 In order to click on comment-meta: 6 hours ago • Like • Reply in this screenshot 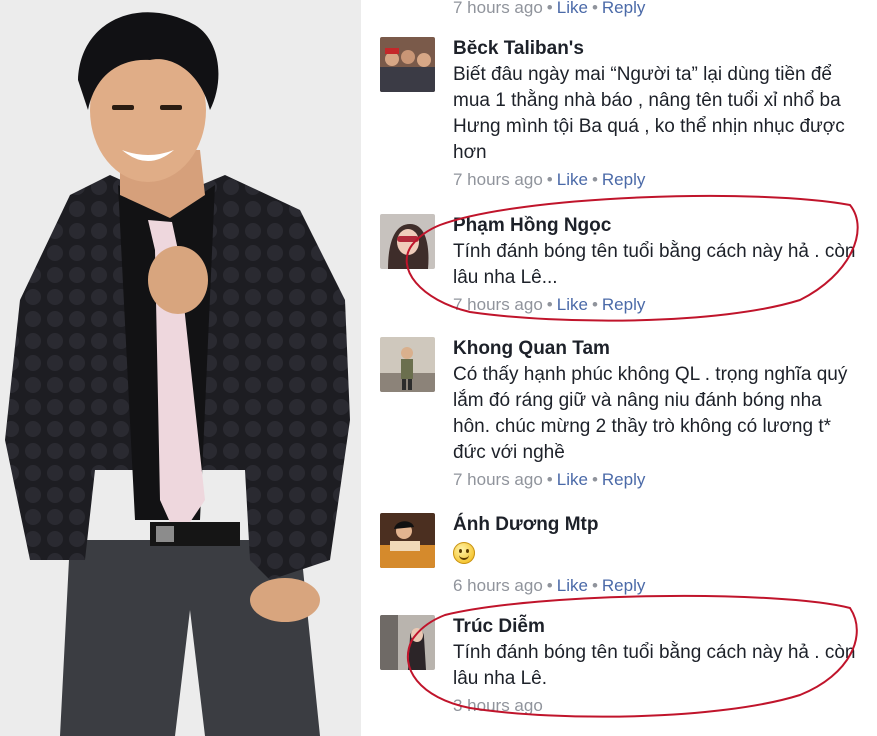, I will do `click(655, 586)`.